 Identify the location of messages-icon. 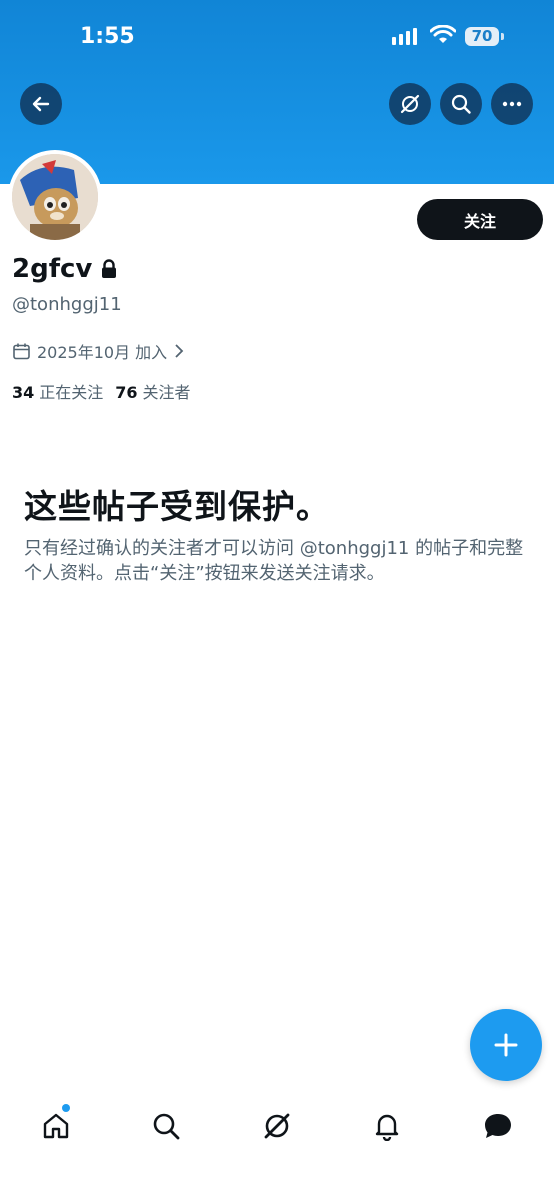
(498, 1126).